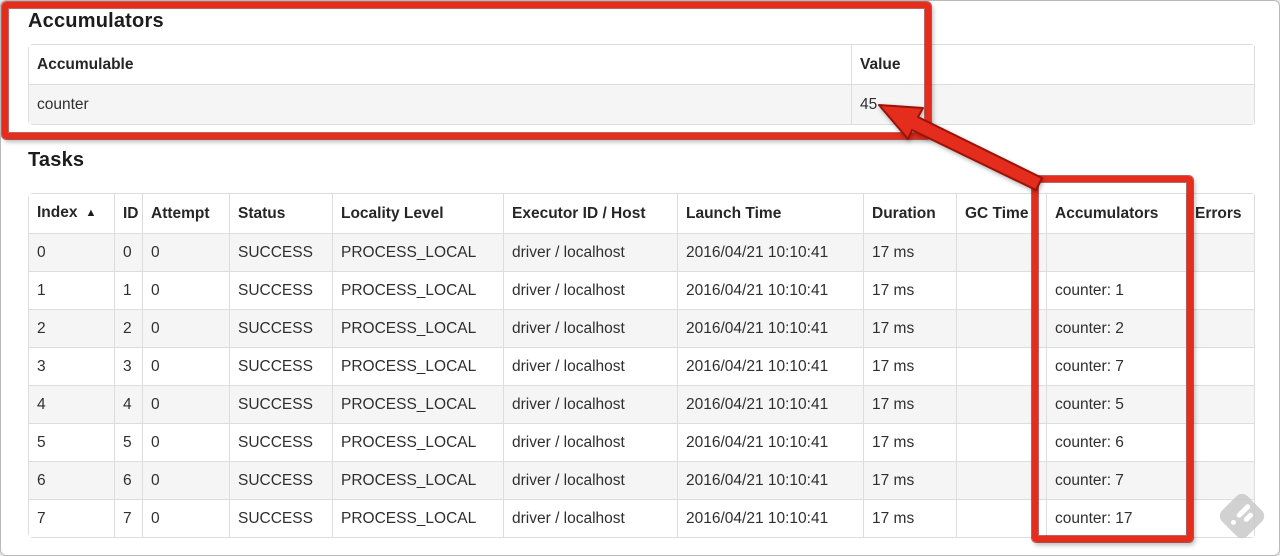  Describe the element at coordinates (180, 213) in the screenshot. I see `column-label: Attempt` at that location.